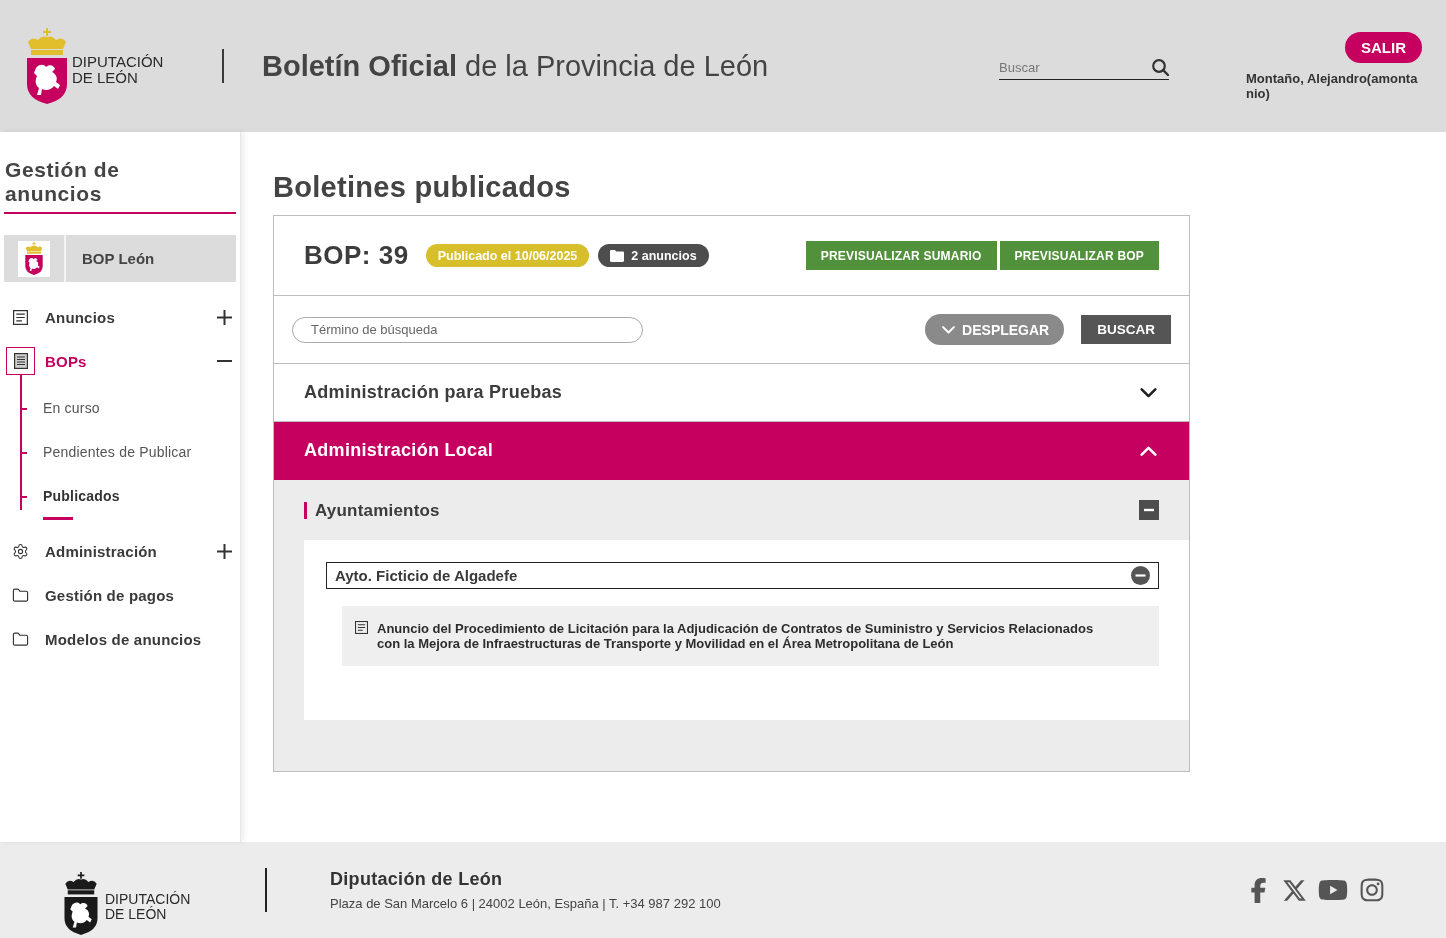 This screenshot has height=938, width=1446. I want to click on site-name: BOP León, so click(118, 258).